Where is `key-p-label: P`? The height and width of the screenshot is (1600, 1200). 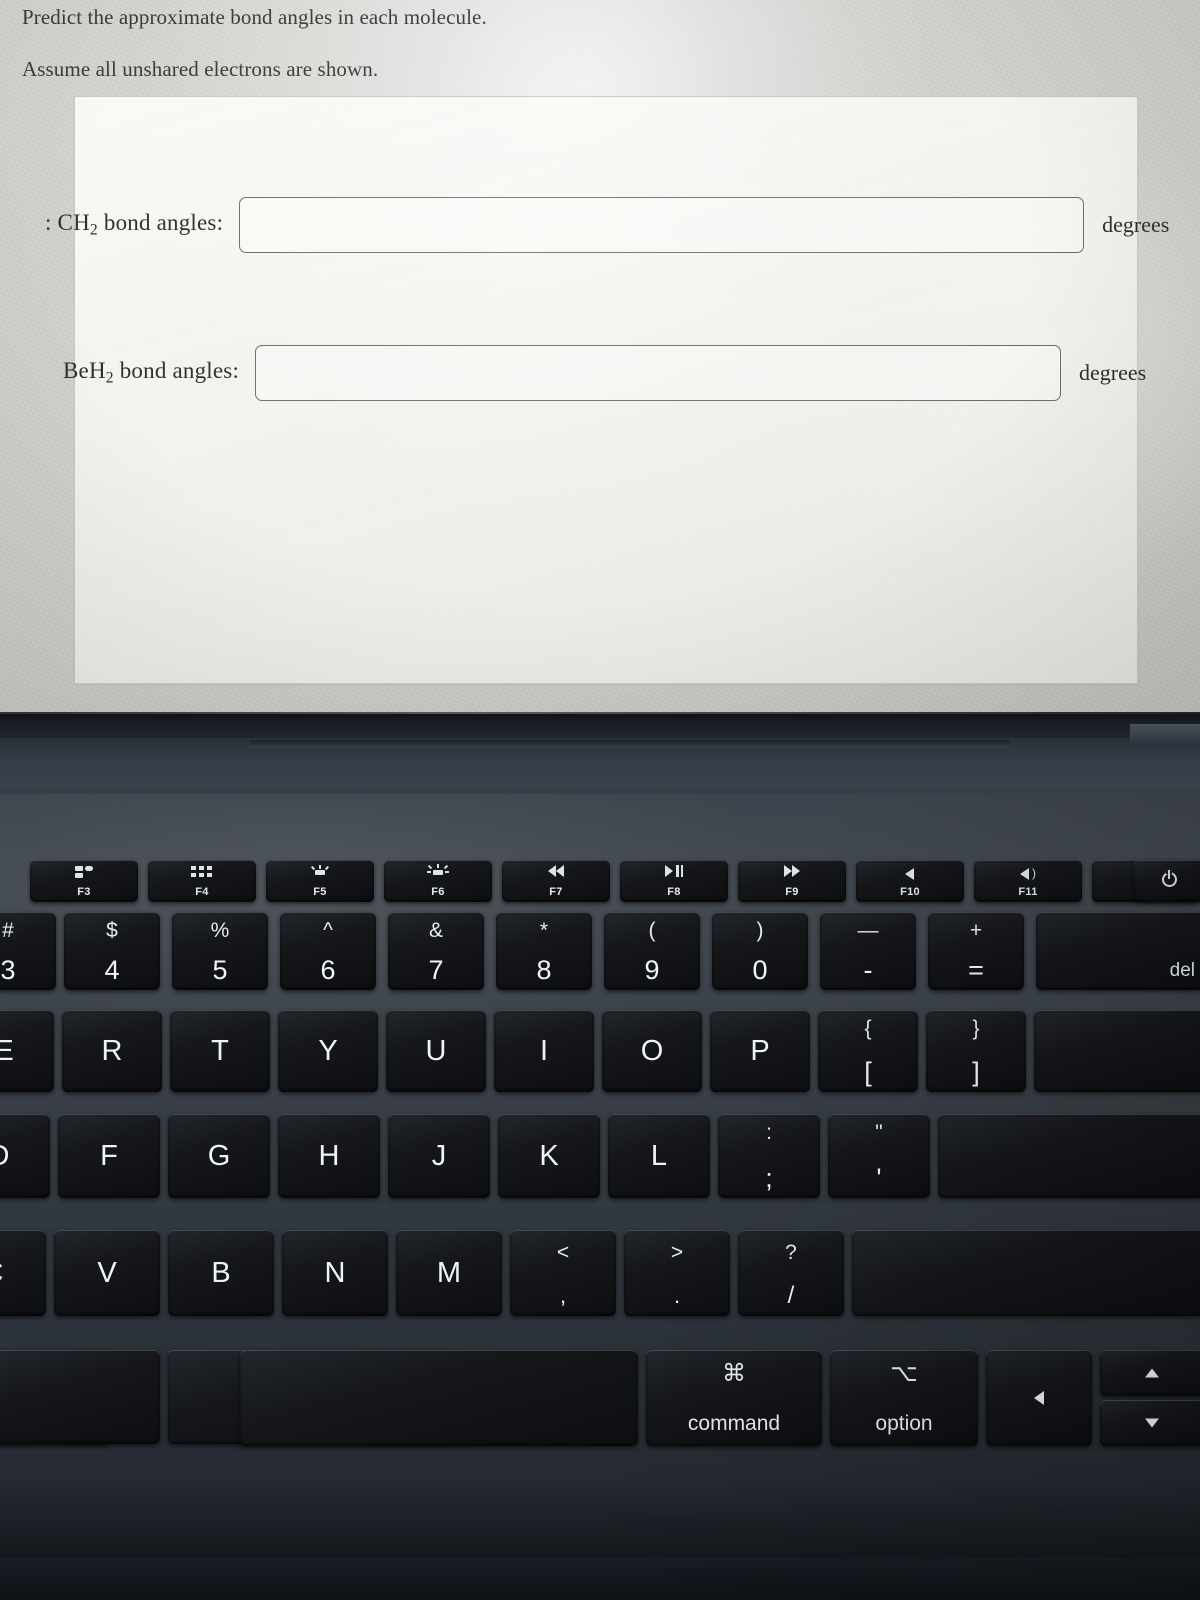
key-p-label: P is located at coordinates (760, 1051).